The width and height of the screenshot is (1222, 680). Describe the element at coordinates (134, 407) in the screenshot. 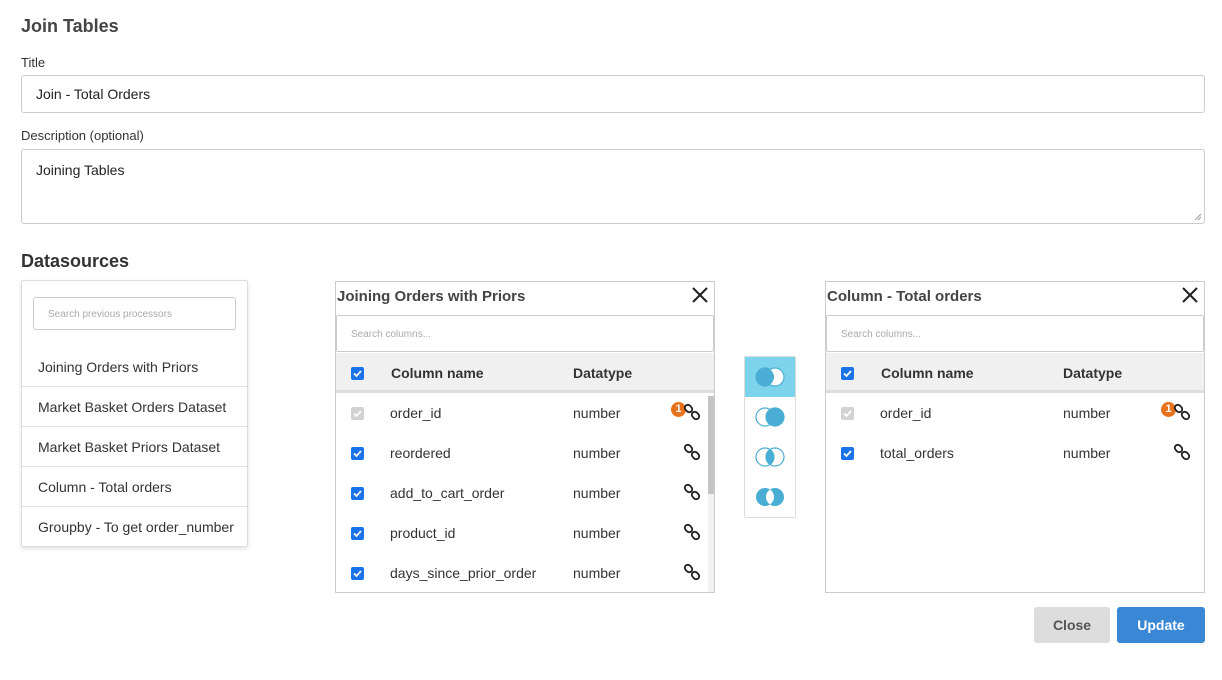

I see `processor-list-item: Market Basket Orders Dataset` at that location.